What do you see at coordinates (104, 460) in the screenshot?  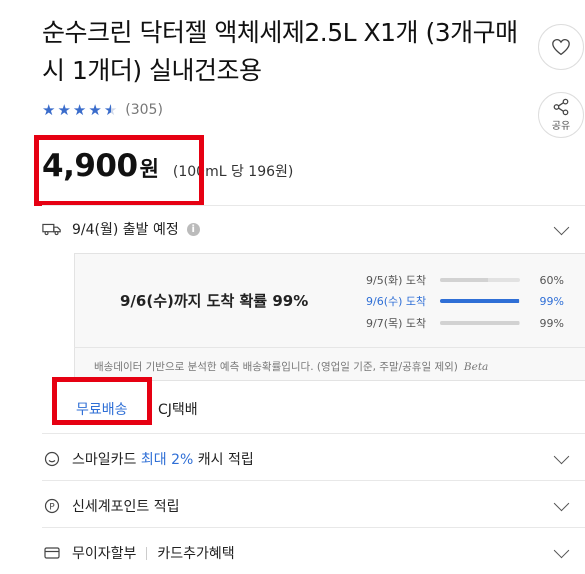 I see `smilecard-prefix: 스마일카드` at bounding box center [104, 460].